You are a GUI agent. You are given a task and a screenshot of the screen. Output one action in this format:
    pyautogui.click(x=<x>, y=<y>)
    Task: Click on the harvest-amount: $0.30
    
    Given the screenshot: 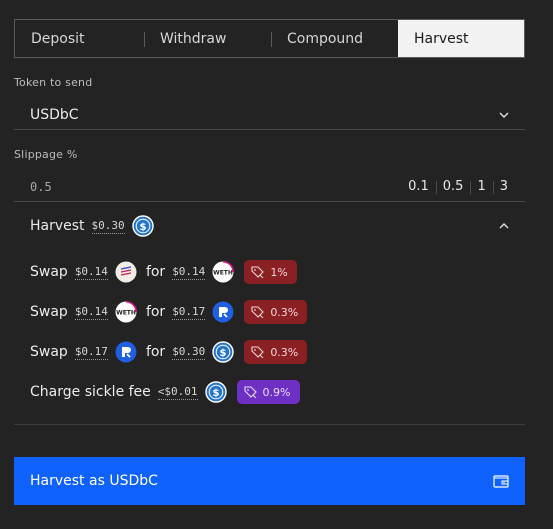 What is the action you would take?
    pyautogui.click(x=108, y=226)
    